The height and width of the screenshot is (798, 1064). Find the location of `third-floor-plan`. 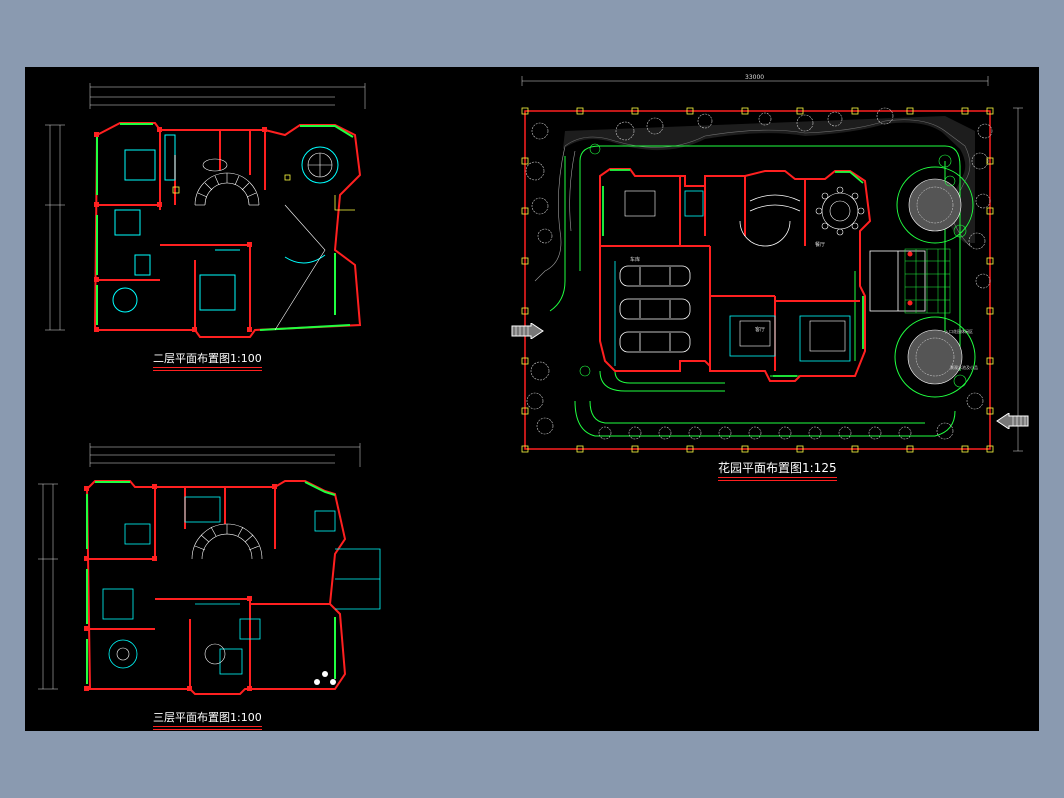

third-floor-plan is located at coordinates (209, 569).